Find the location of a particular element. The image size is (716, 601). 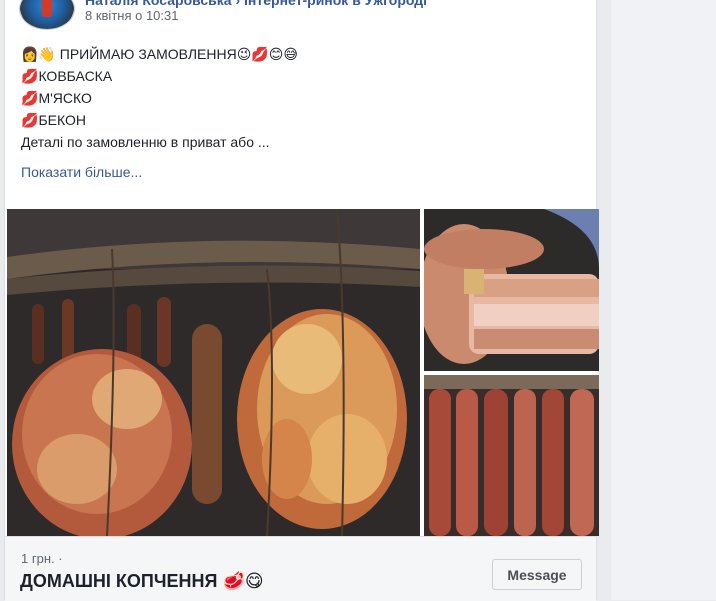

post-timestamp: 8 квітня о 10:31 is located at coordinates (131, 15).